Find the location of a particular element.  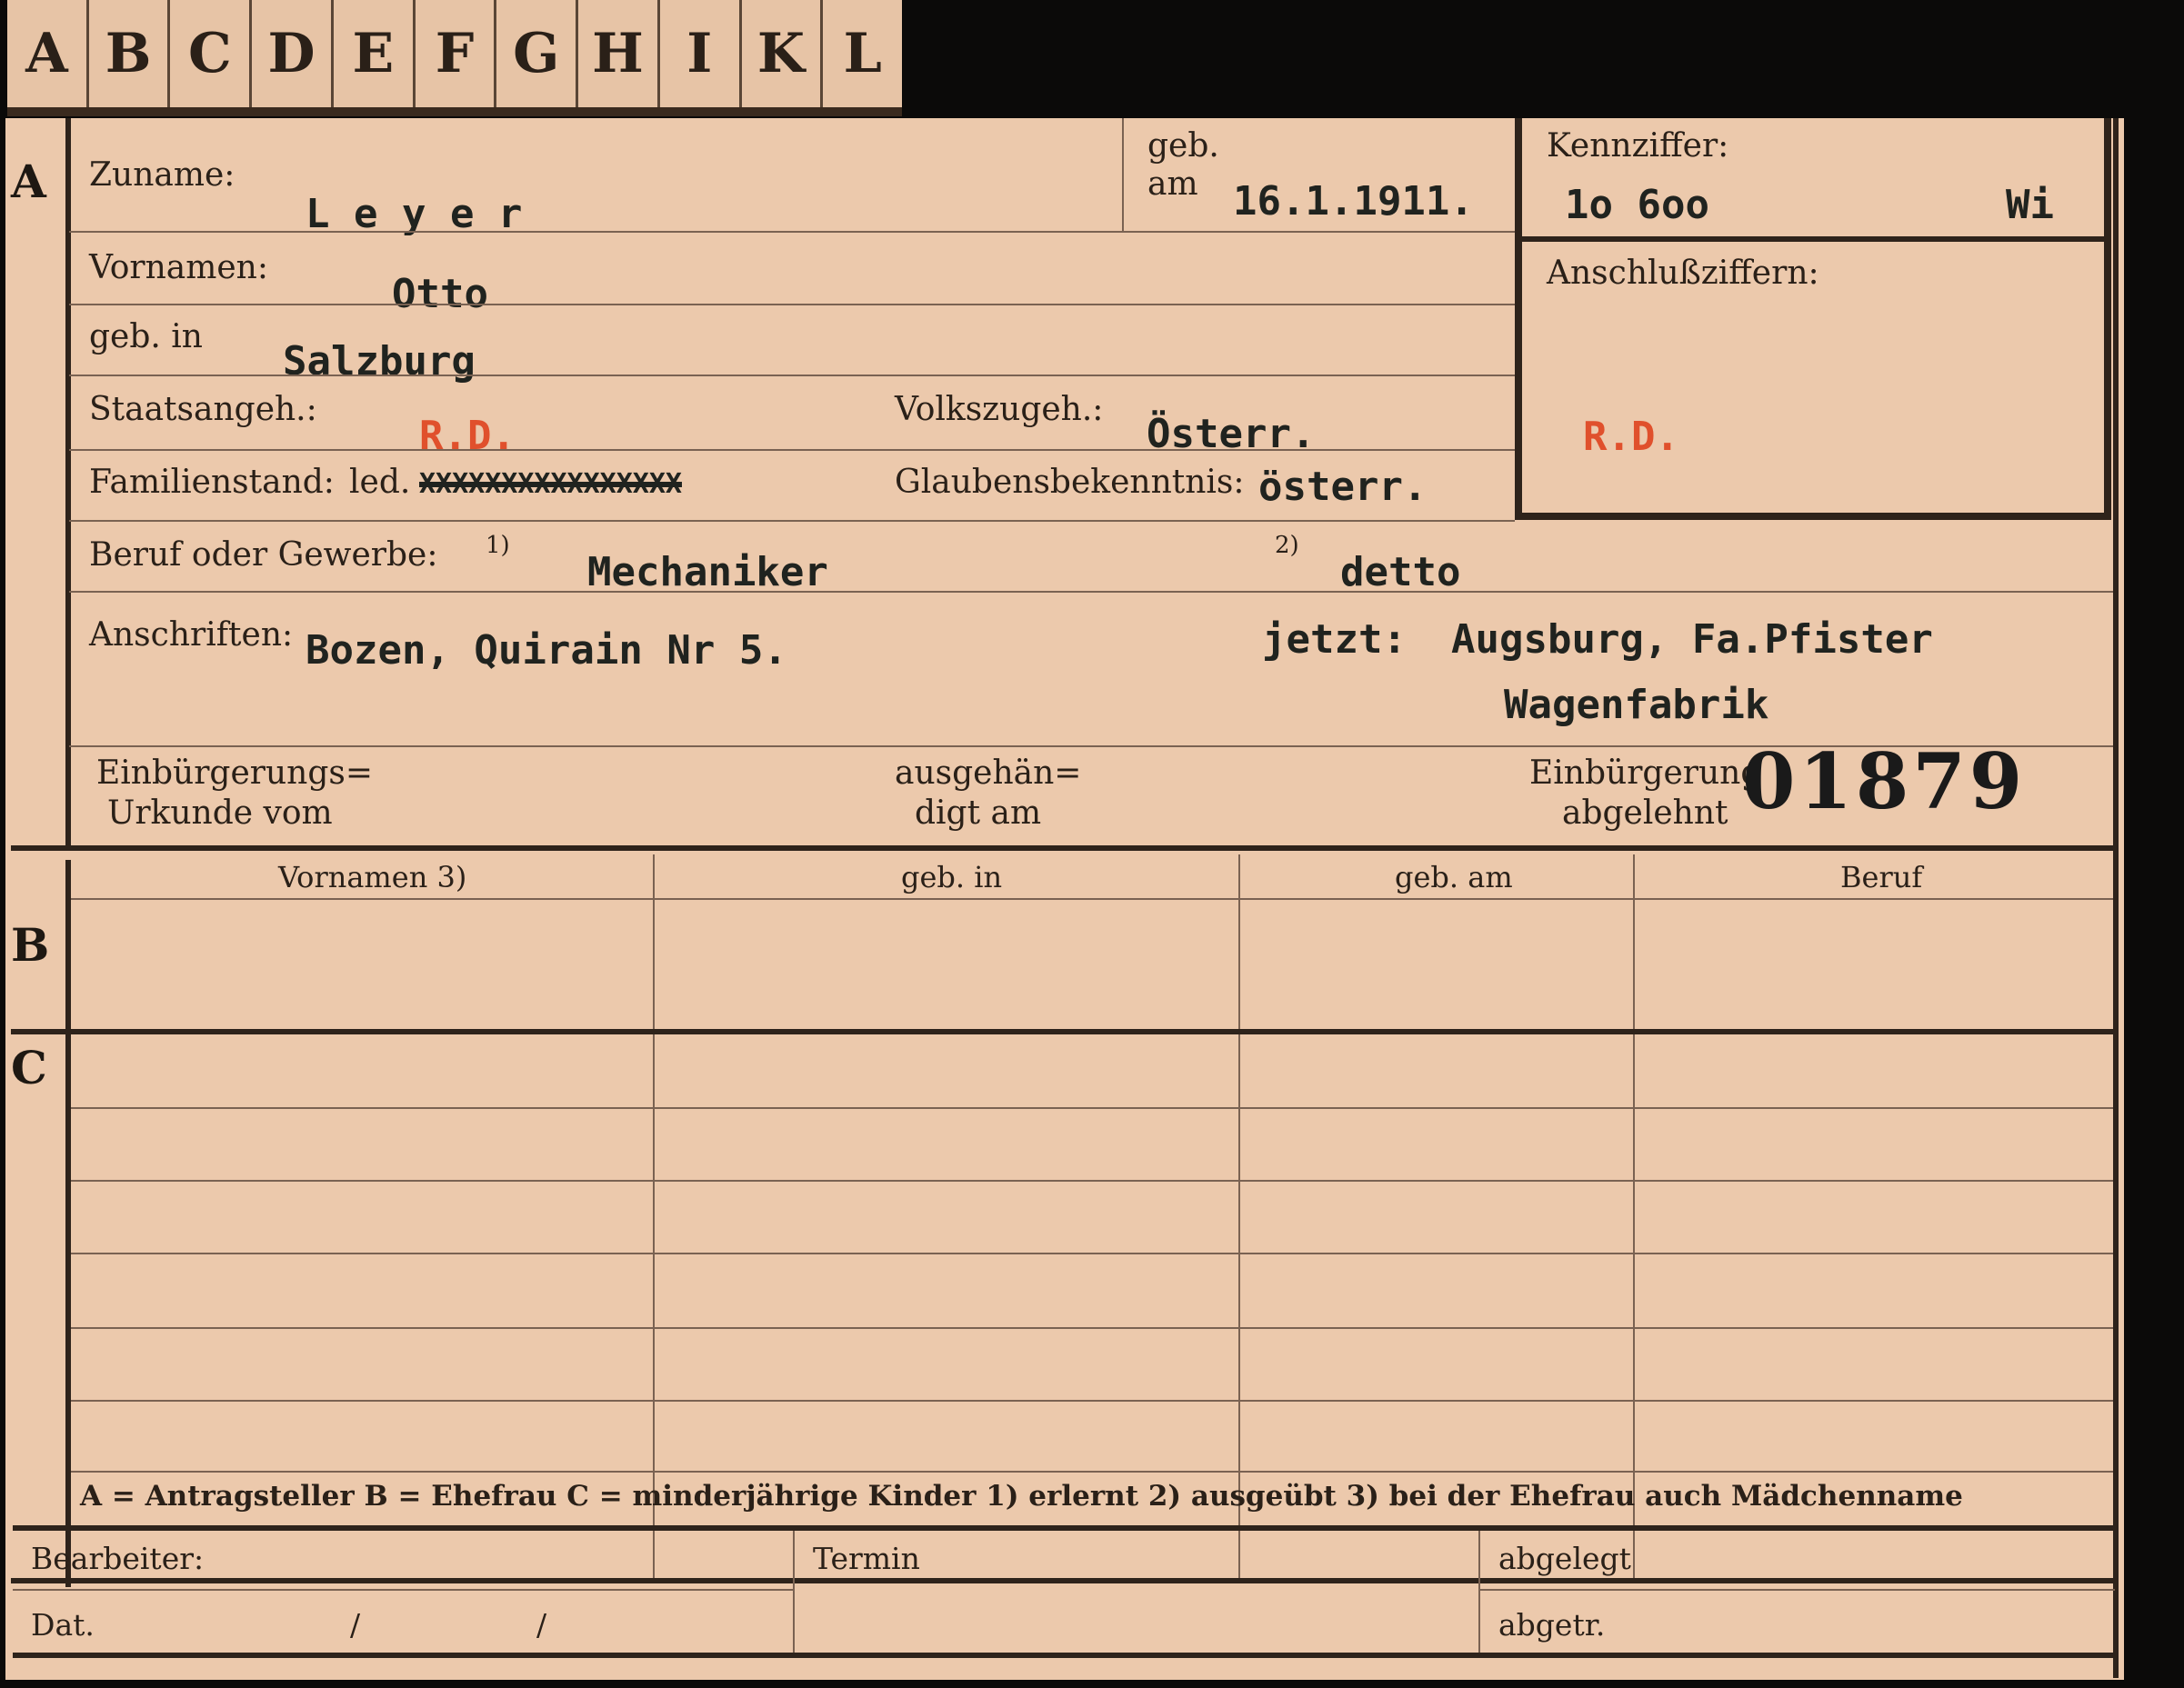

stamp-number: 01879 is located at coordinates (1885, 781).